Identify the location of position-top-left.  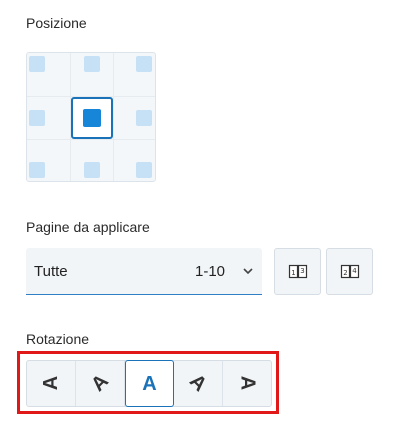
(48, 74).